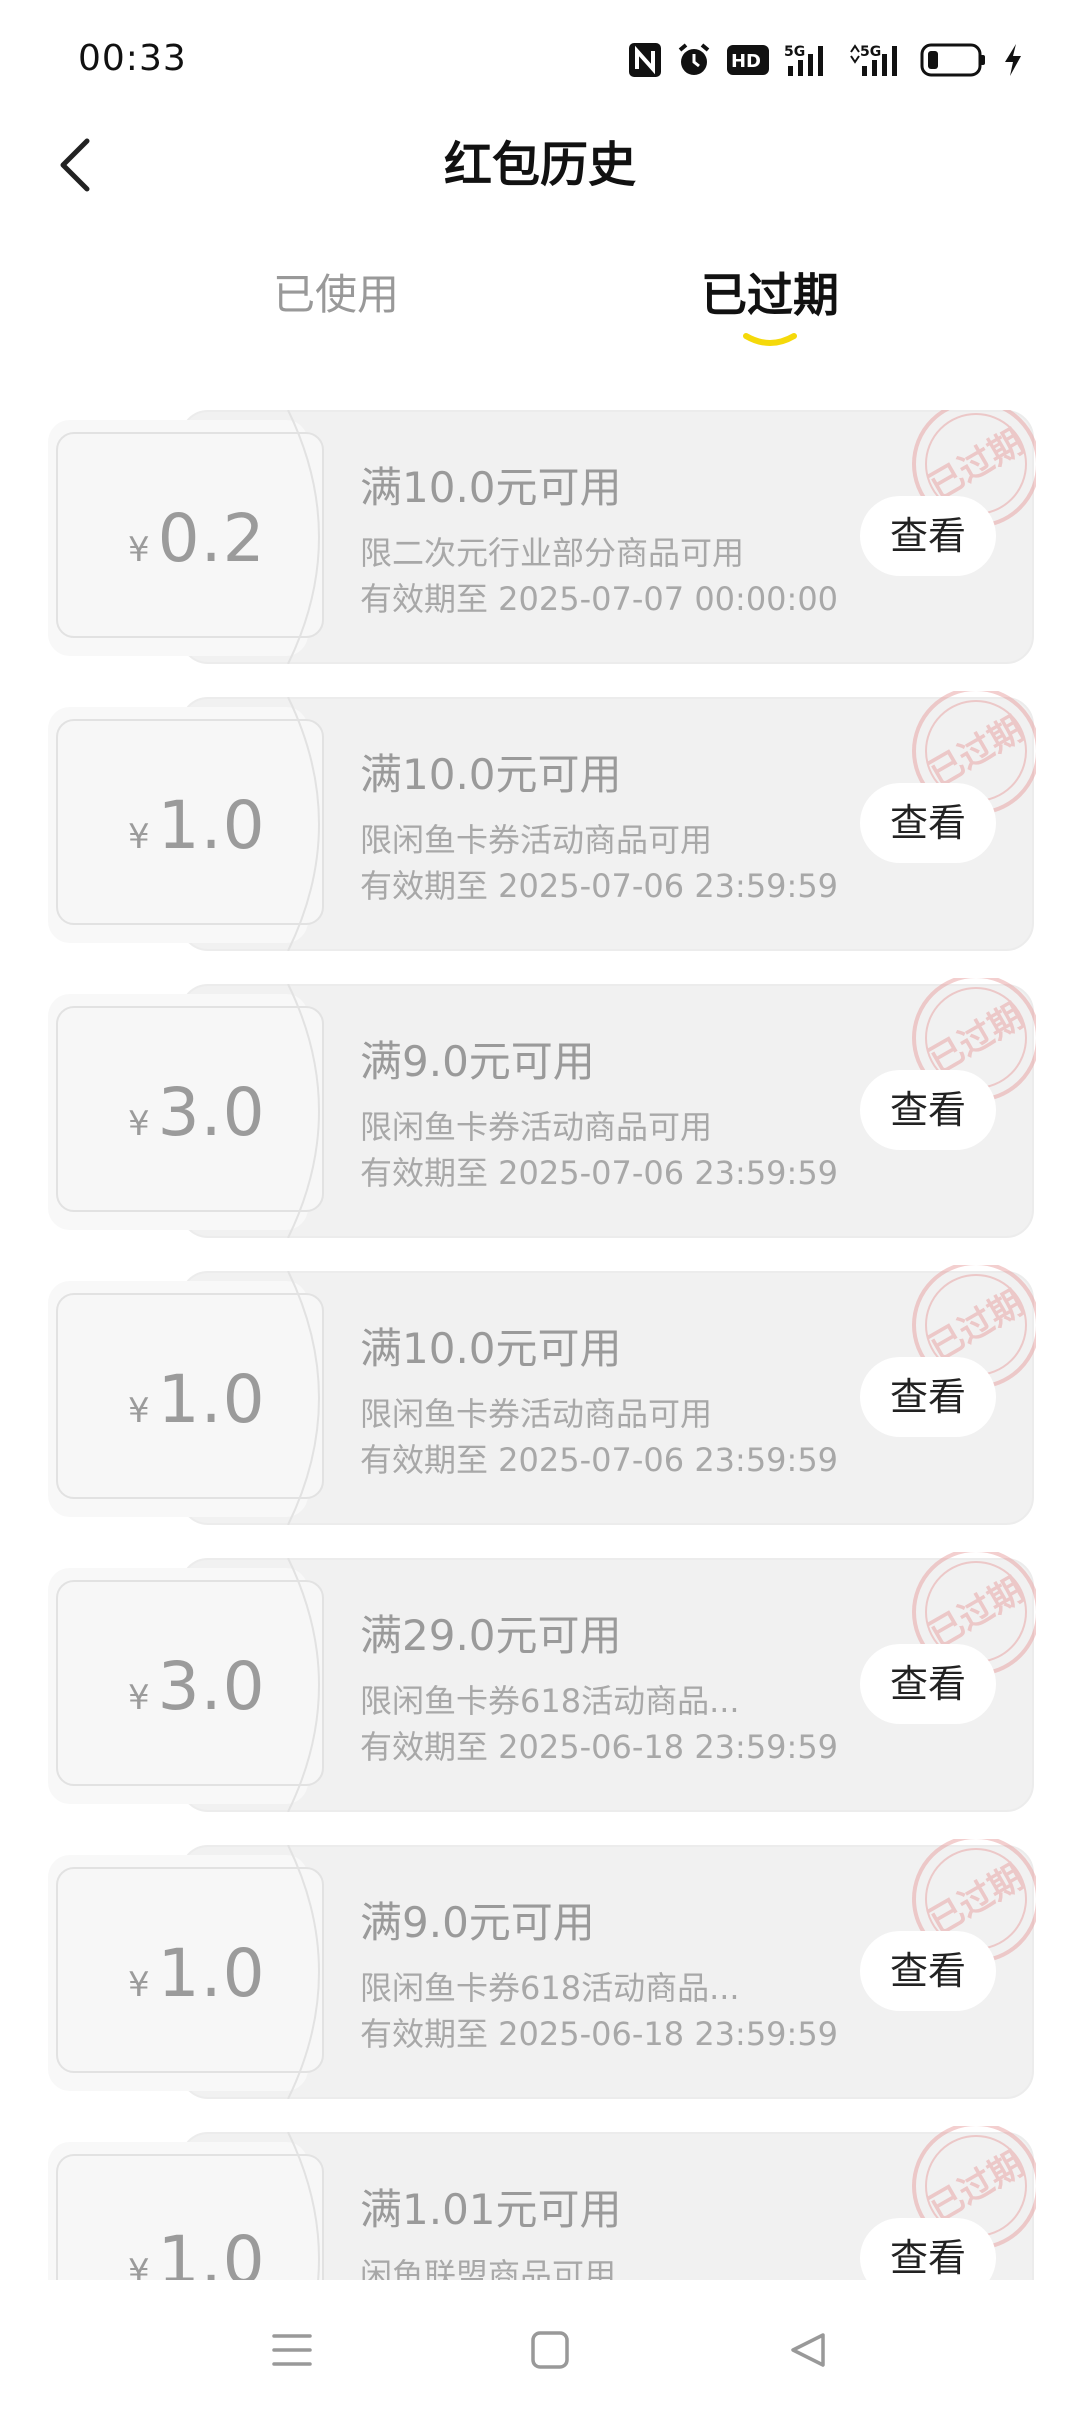 The width and height of the screenshot is (1080, 2412). What do you see at coordinates (954, 60) in the screenshot?
I see `battery-icon` at bounding box center [954, 60].